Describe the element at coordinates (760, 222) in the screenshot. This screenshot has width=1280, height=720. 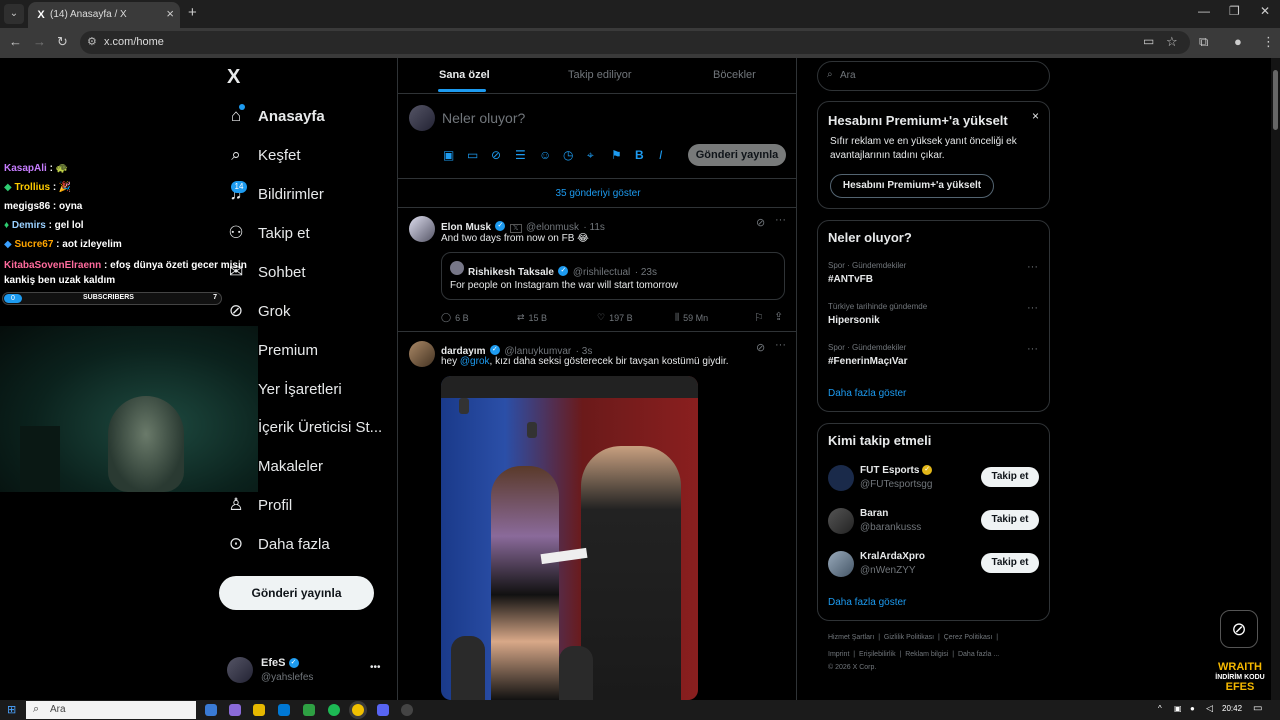
I see `grok-post-icon: ⊘` at that location.